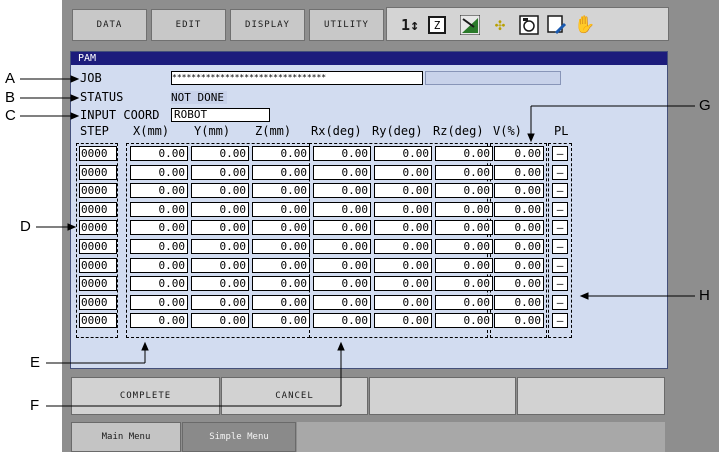 This screenshot has width=719, height=452. What do you see at coordinates (403, 209) in the screenshot?
I see `cell-ry-row-3: 0.00` at bounding box center [403, 209].